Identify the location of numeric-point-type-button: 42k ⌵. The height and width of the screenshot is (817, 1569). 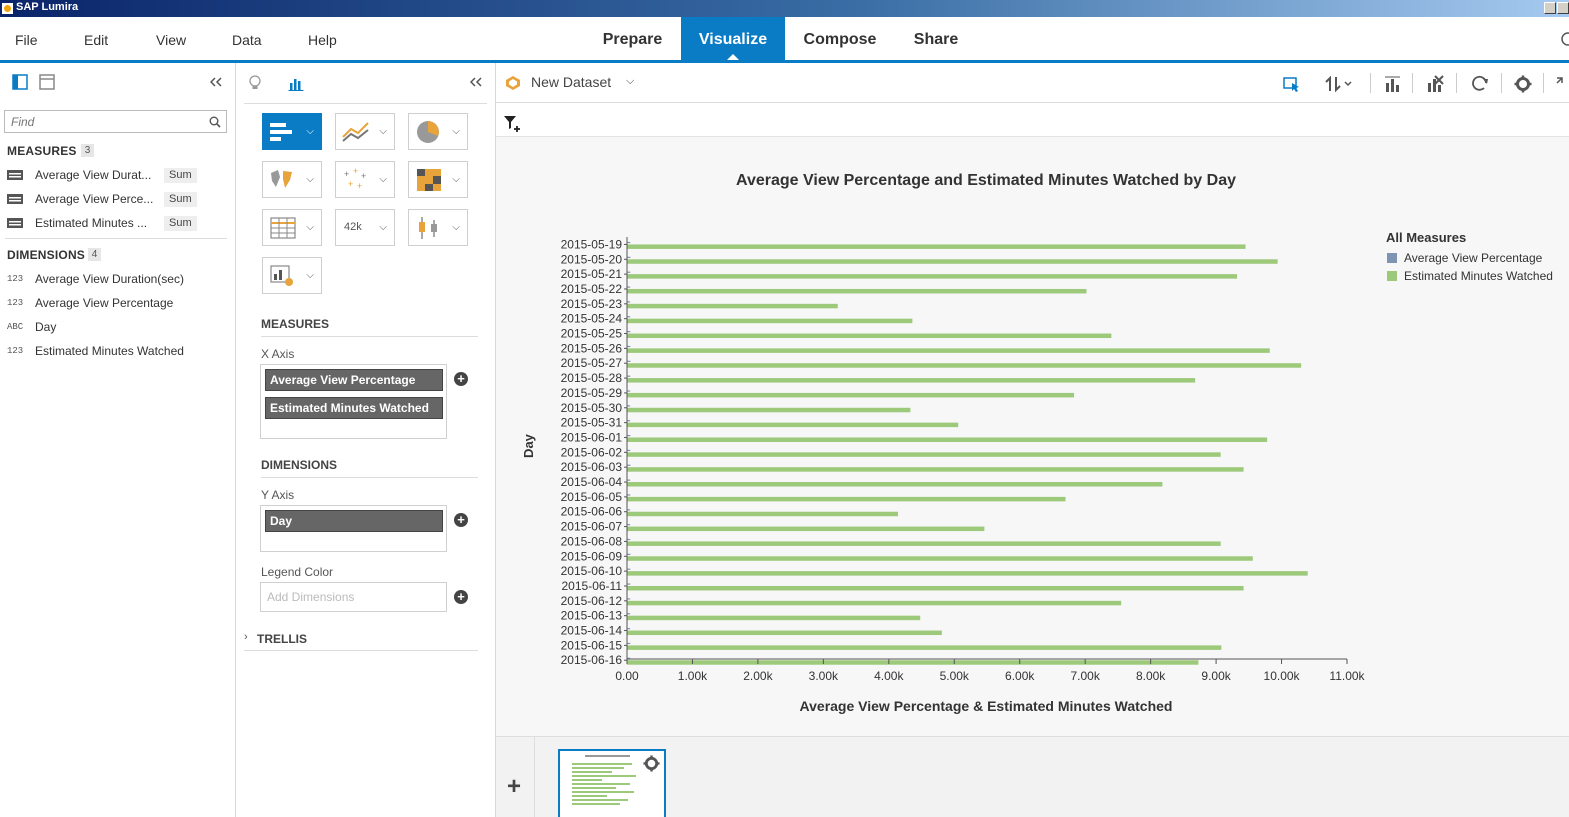
(365, 227).